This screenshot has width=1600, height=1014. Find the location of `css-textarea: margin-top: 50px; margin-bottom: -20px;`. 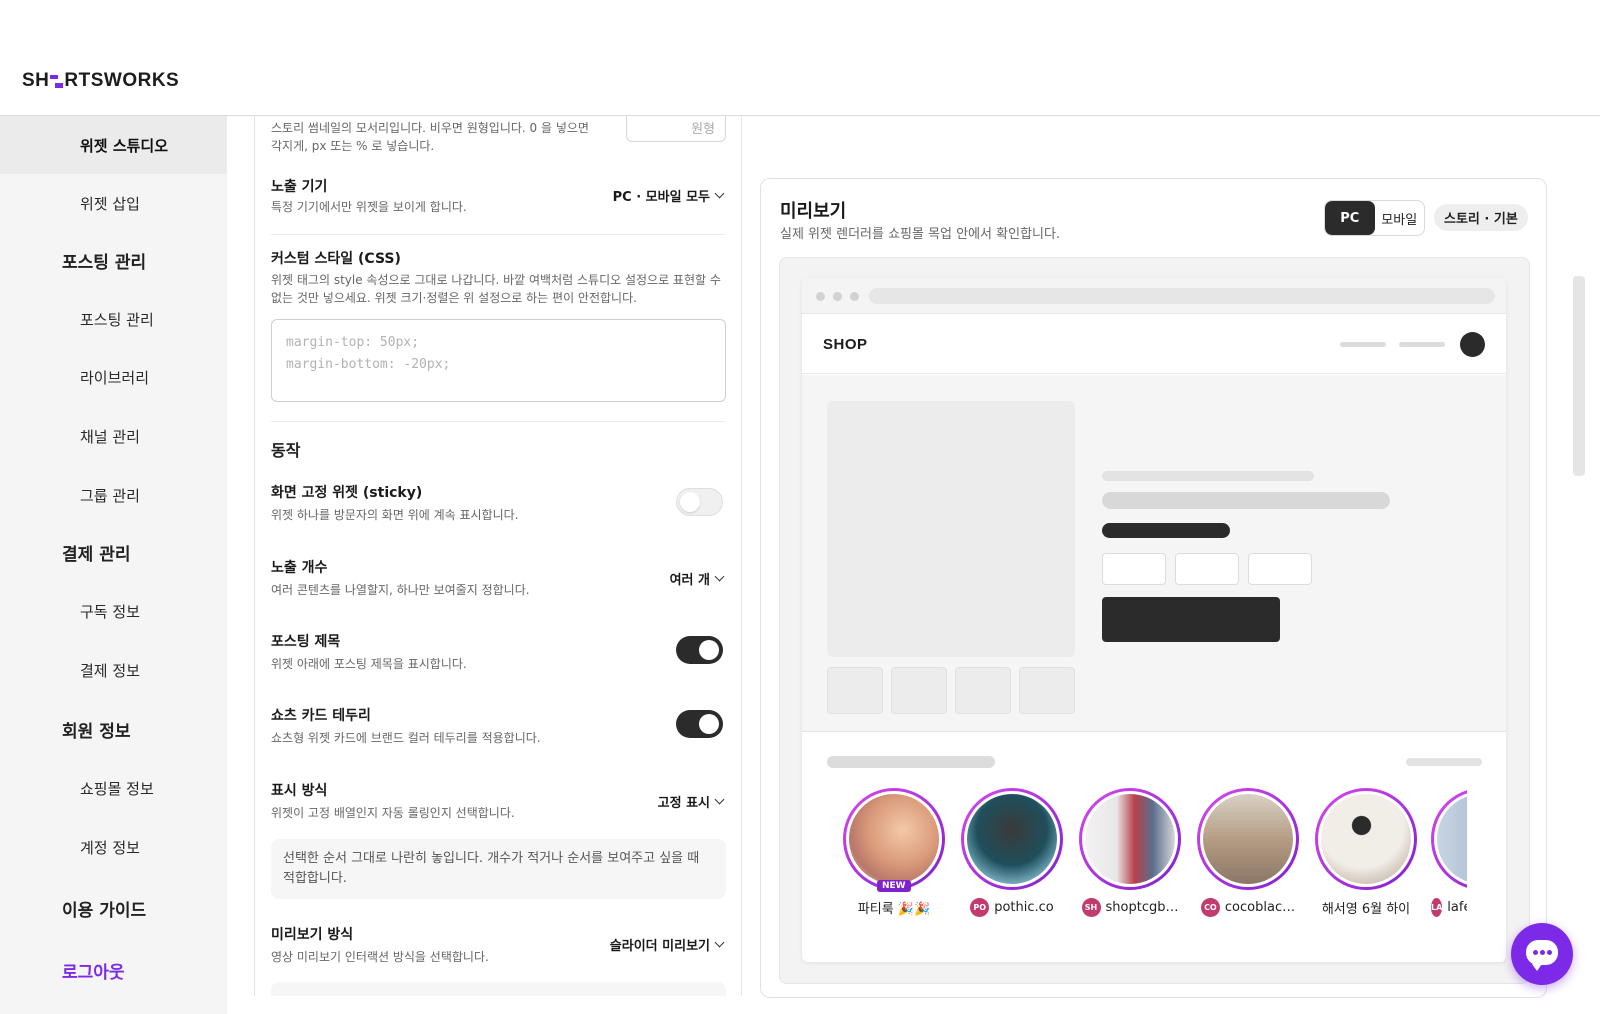

css-textarea: margin-top: 50px; margin-bottom: -20px; is located at coordinates (498, 360).